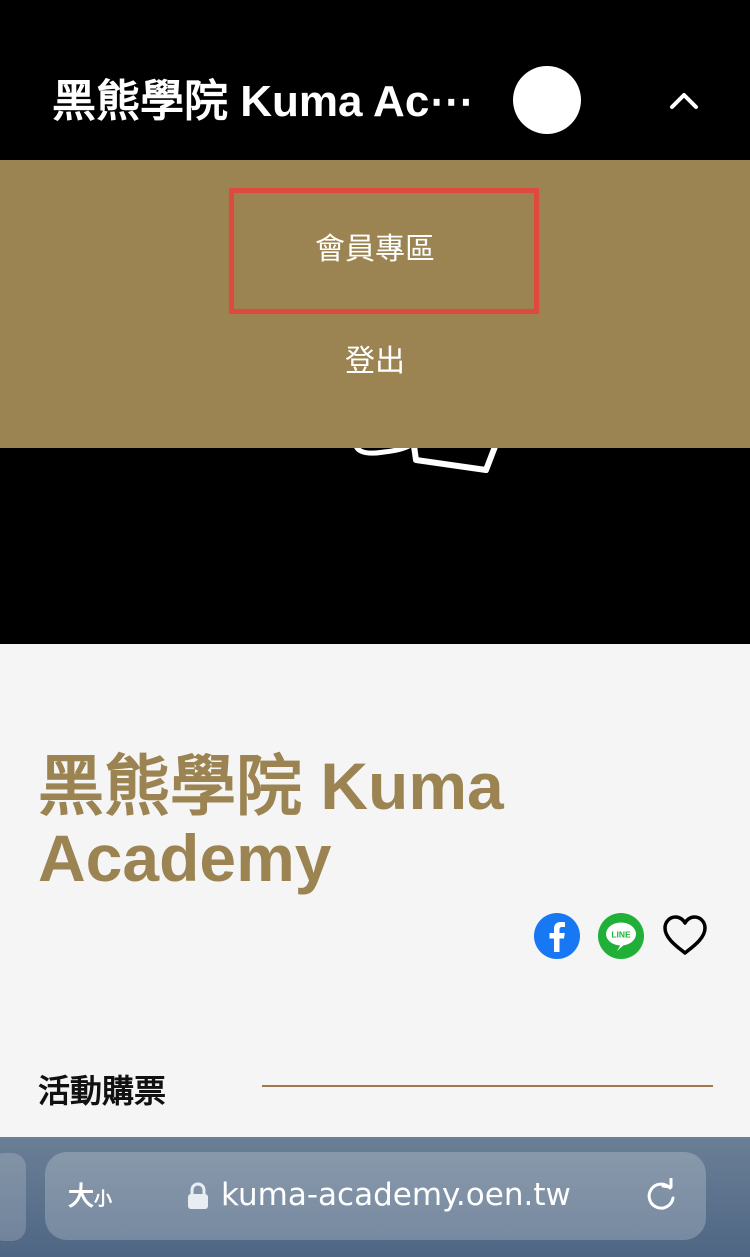  What do you see at coordinates (13, 1197) in the screenshot?
I see `previous-tab-edge` at bounding box center [13, 1197].